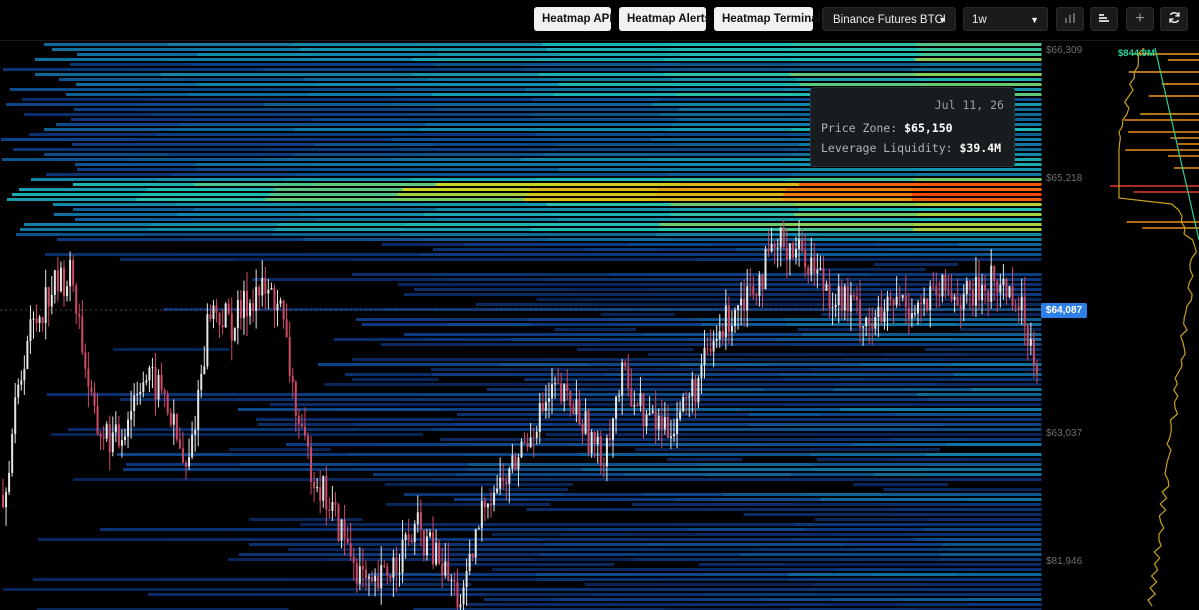  What do you see at coordinates (1070, 19) in the screenshot?
I see `bar-chart-icon` at bounding box center [1070, 19].